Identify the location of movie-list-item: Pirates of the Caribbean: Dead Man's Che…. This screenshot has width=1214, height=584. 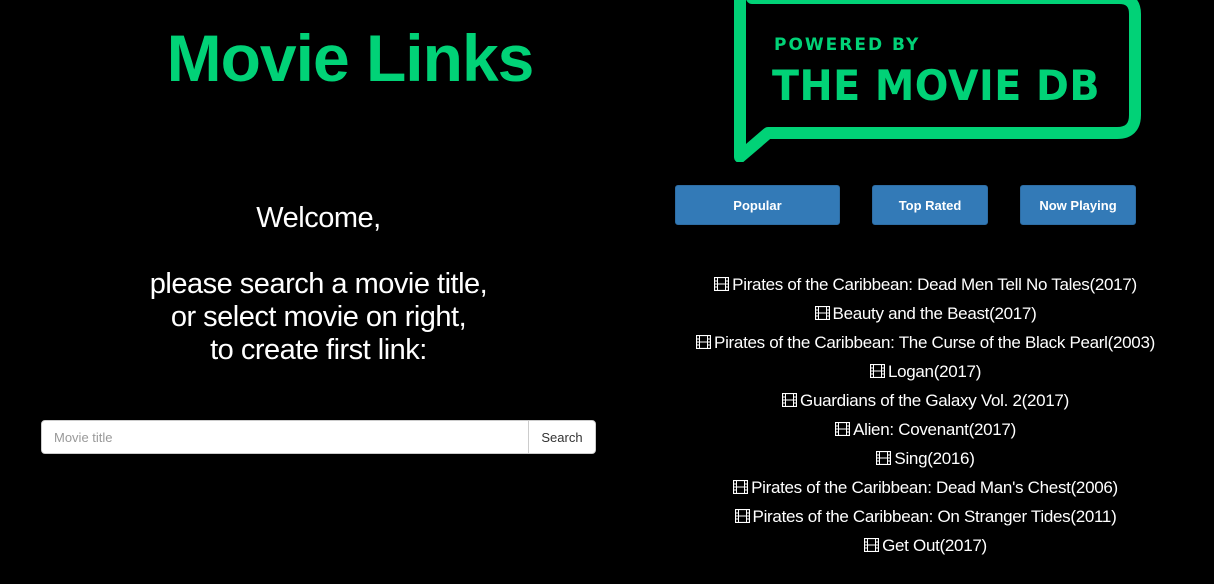
(925, 487).